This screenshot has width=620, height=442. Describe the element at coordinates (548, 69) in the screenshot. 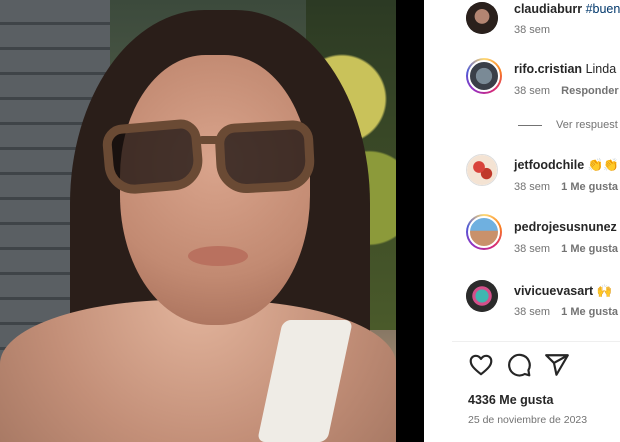

I see `comment-username: rifo.cristian` at that location.